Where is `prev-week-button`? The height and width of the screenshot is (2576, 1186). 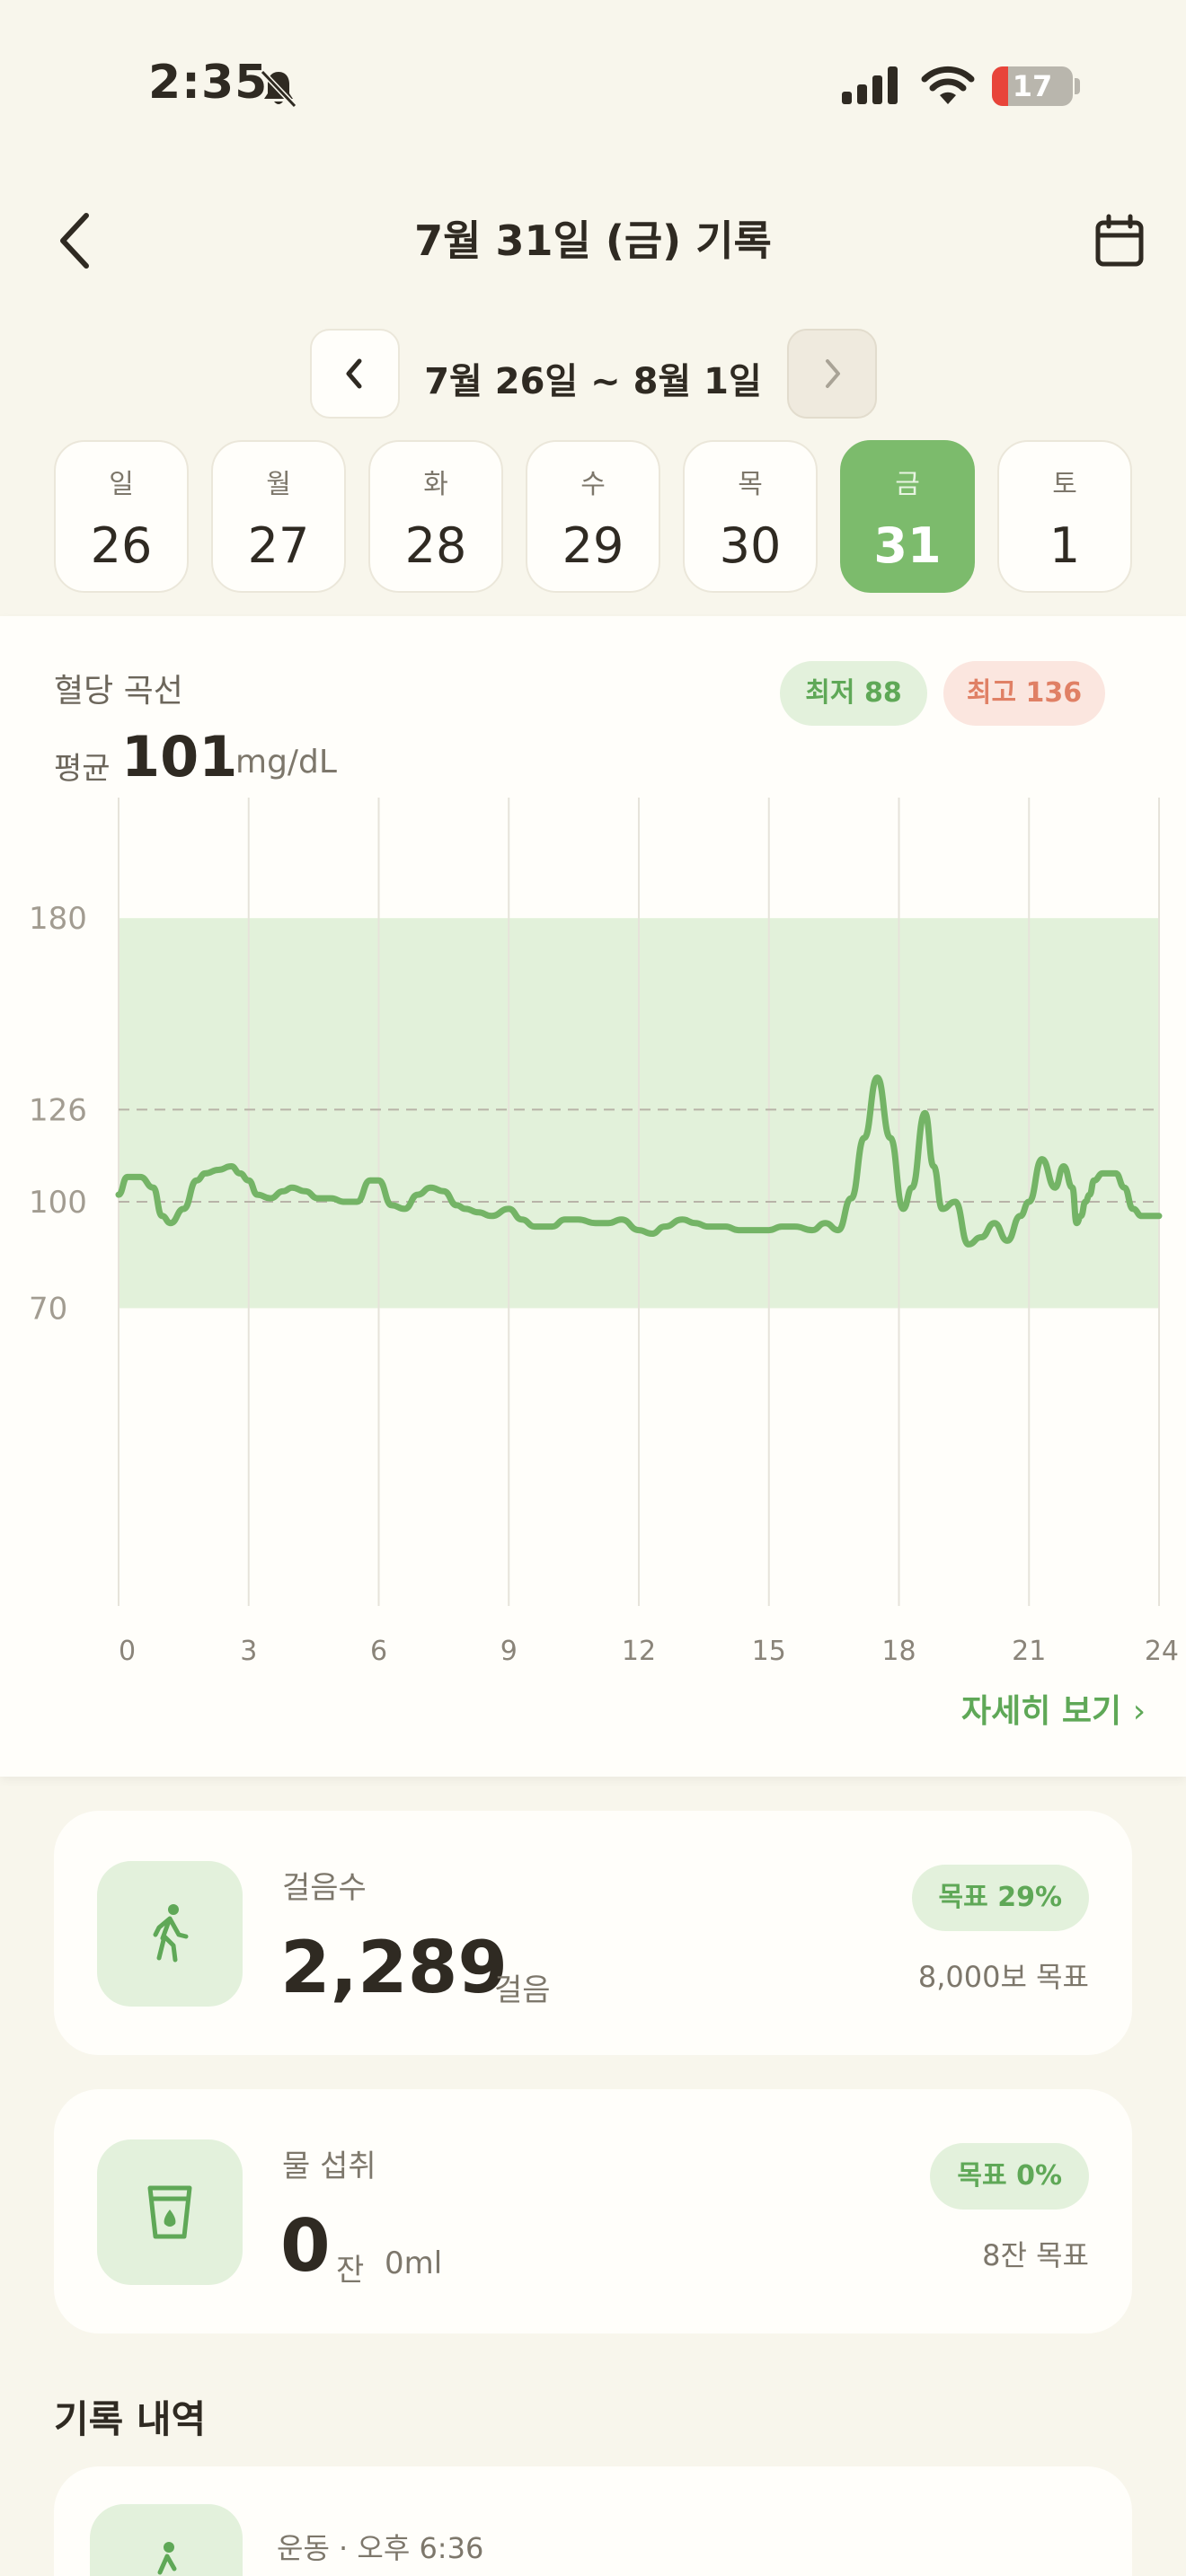
prev-week-button is located at coordinates (355, 374).